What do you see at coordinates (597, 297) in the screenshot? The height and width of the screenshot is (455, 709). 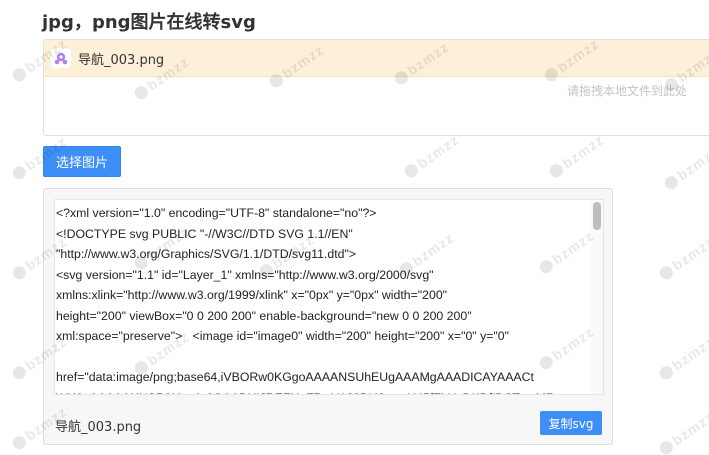 I see `code-scrollbar` at bounding box center [597, 297].